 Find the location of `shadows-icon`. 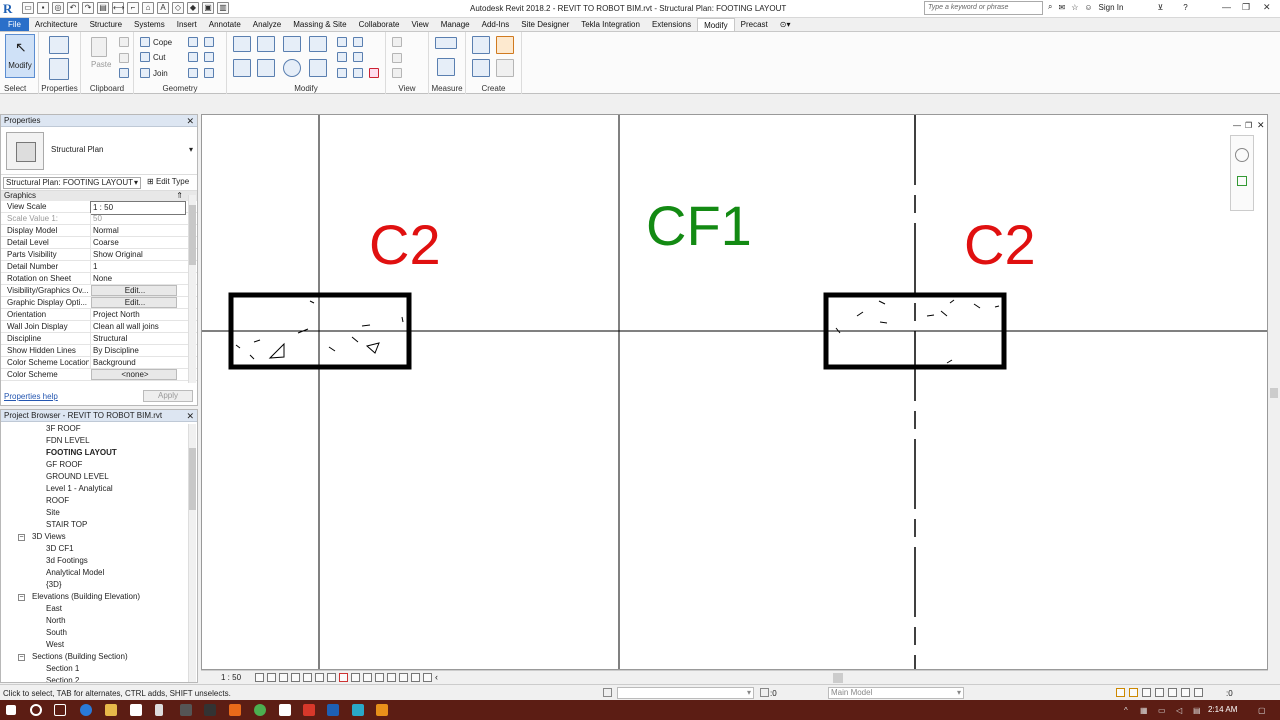

shadows-icon is located at coordinates (295, 677).